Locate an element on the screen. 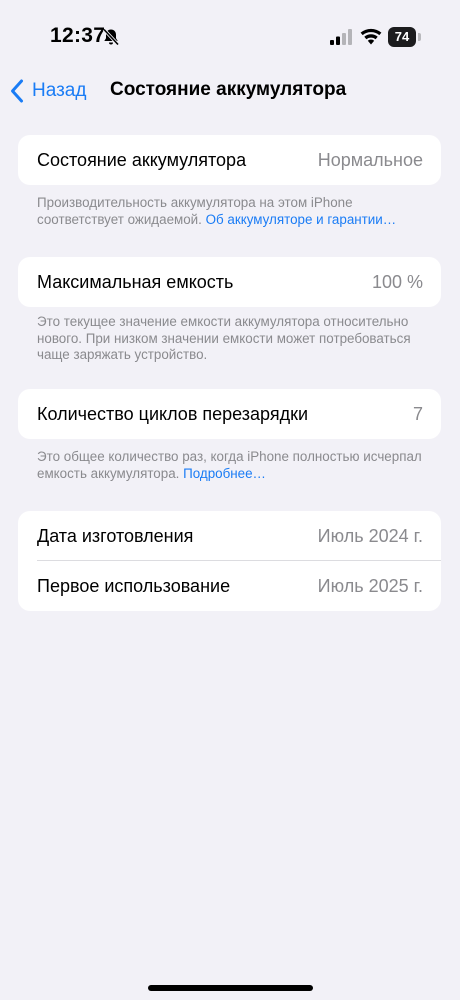  charge-cycles-row: Количество циклов перезарядки 7 is located at coordinates (229, 414).